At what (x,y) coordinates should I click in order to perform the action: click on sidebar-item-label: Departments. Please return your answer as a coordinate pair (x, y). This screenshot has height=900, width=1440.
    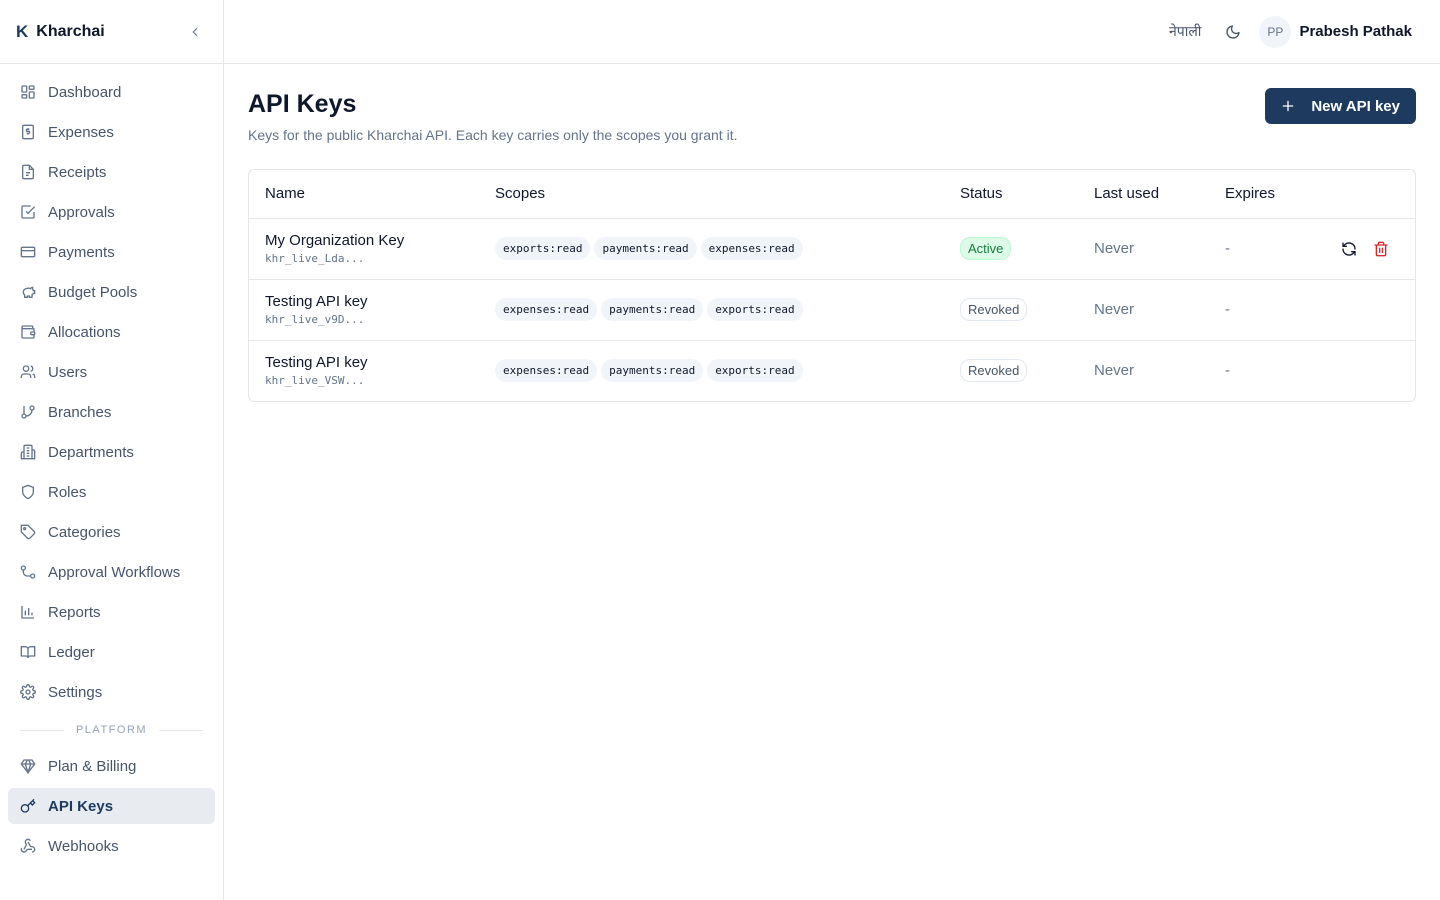
    Looking at the image, I should click on (91, 452).